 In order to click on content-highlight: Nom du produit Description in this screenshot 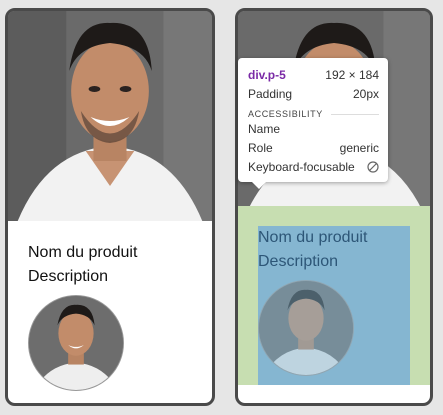, I will do `click(334, 305)`.